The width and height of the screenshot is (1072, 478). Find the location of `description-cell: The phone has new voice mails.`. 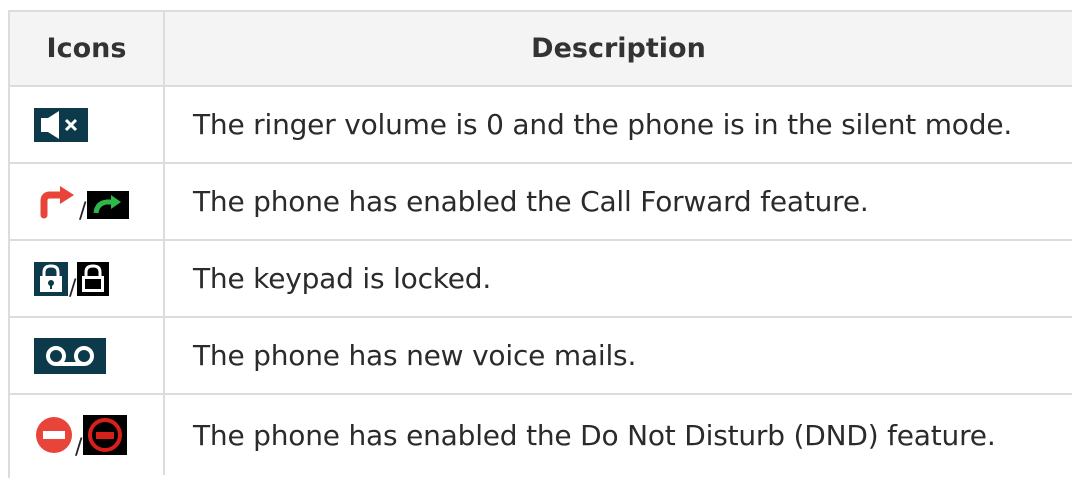

description-cell: The phone has new voice mails. is located at coordinates (618, 355).